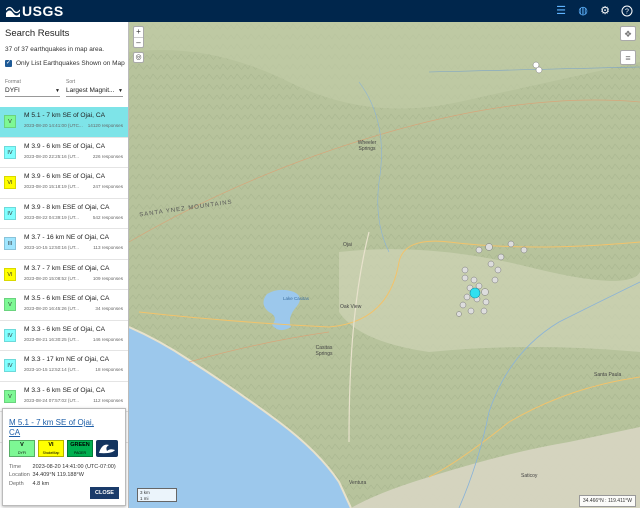  I want to click on list-icon: ☰, so click(561, 11).